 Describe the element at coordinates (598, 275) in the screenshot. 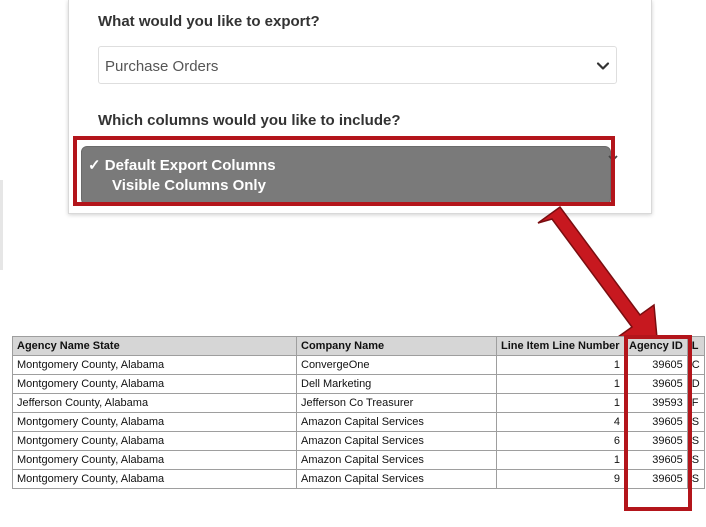

I see `red-arrow-icon` at that location.